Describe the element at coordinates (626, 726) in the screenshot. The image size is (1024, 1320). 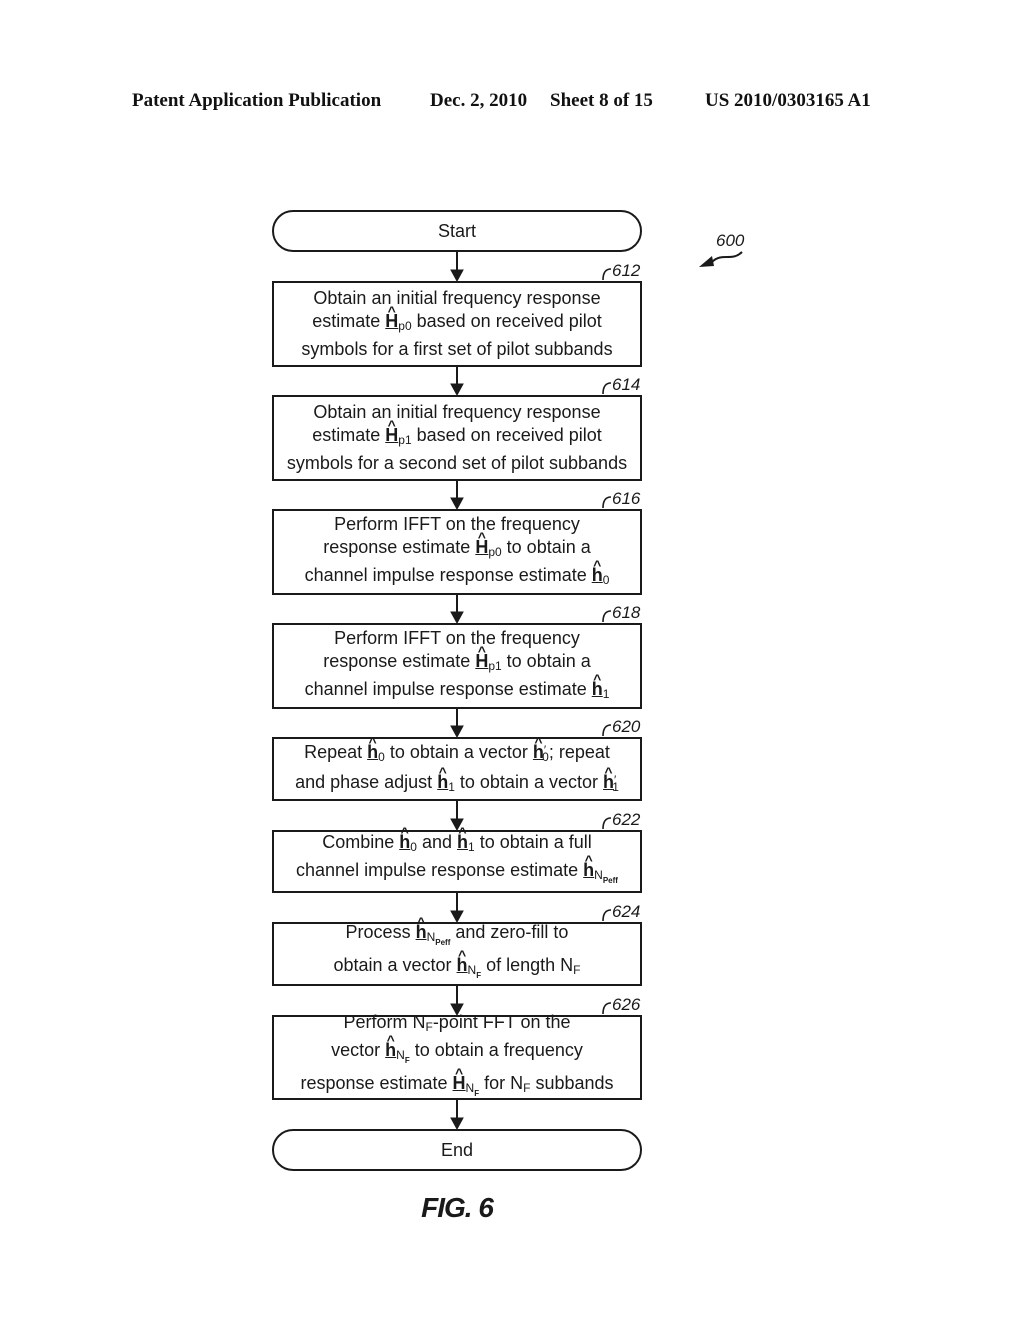
I see `step-ref-620: 620` at that location.